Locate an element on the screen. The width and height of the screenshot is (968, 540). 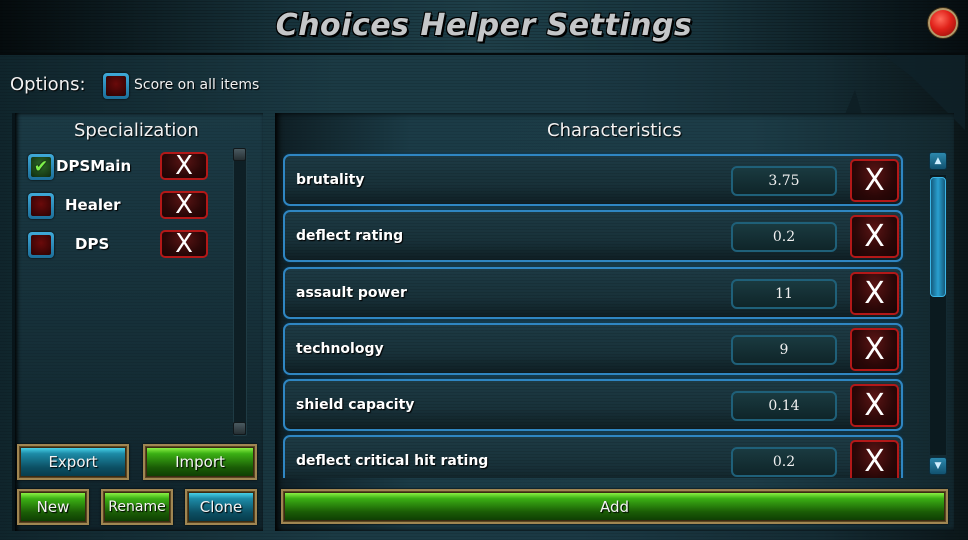
scroll-up-arrow-icon: ▲ is located at coordinates (938, 161).